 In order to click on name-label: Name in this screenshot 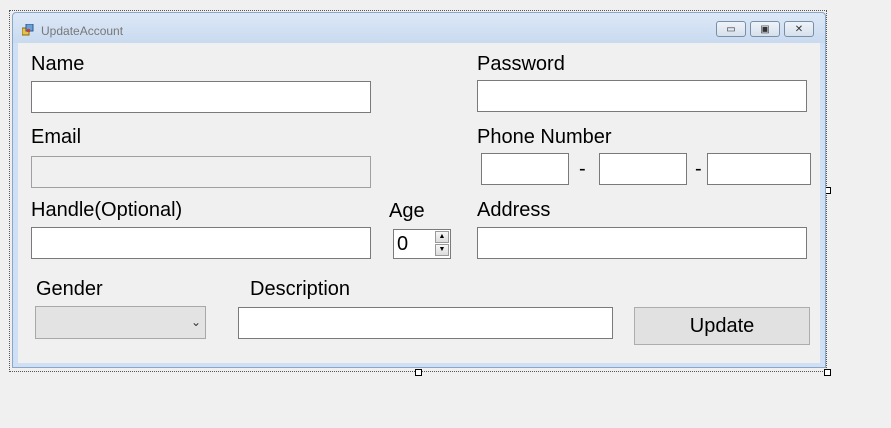, I will do `click(58, 64)`.